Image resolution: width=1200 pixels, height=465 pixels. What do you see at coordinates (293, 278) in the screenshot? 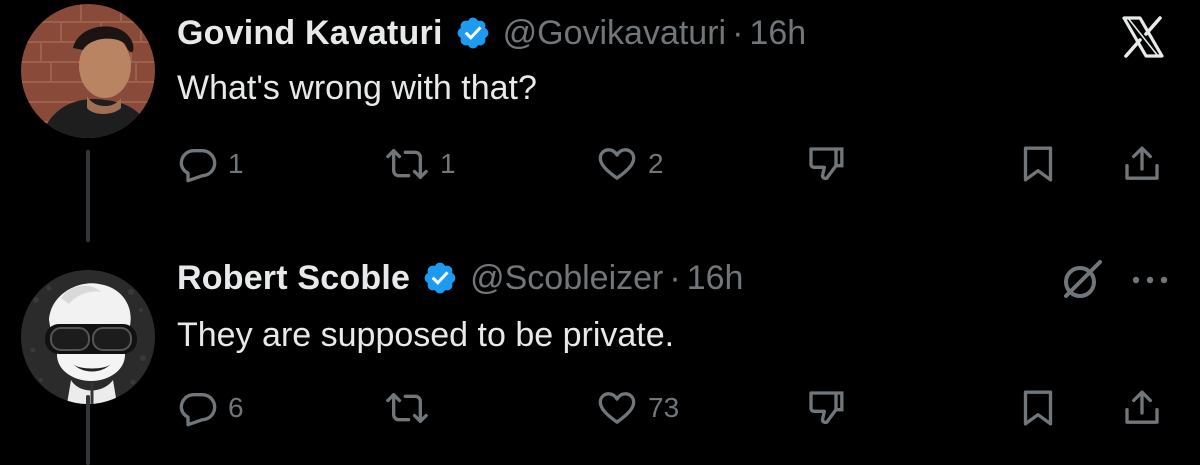
I see `display-name: Robert Scoble` at bounding box center [293, 278].